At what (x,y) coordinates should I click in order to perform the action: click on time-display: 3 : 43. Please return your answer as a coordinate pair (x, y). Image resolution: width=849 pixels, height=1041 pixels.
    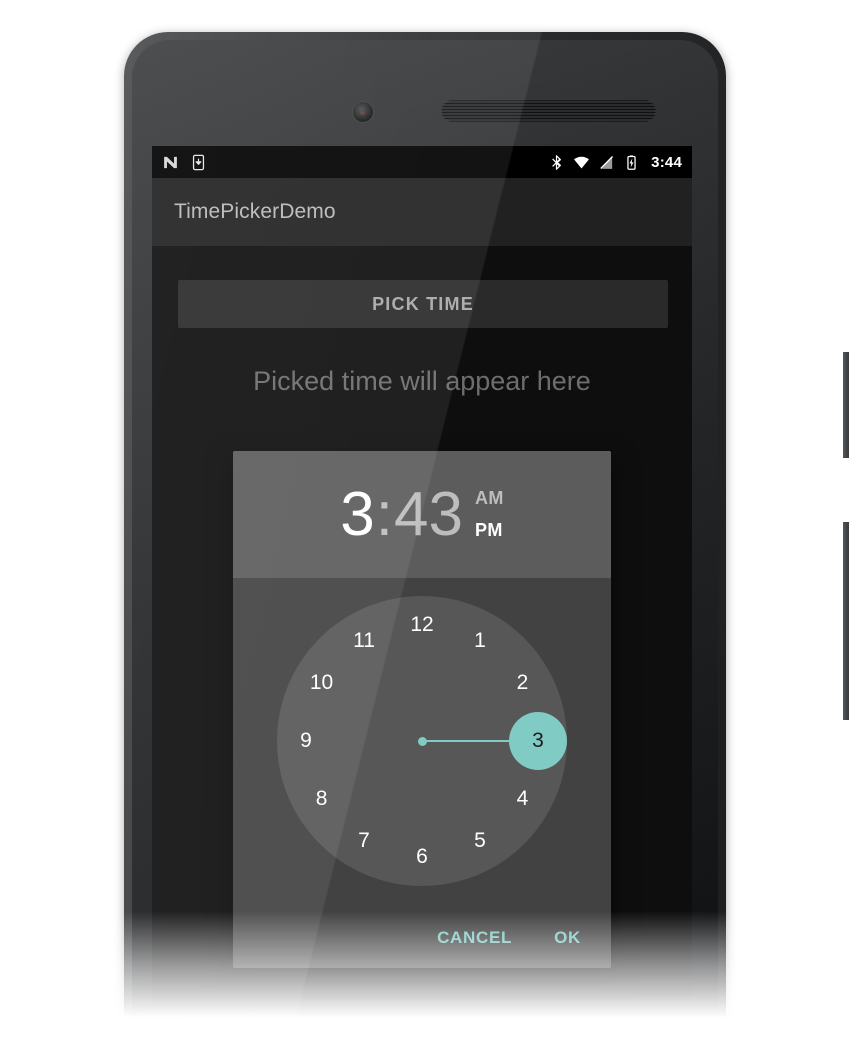
    Looking at the image, I should click on (401, 514).